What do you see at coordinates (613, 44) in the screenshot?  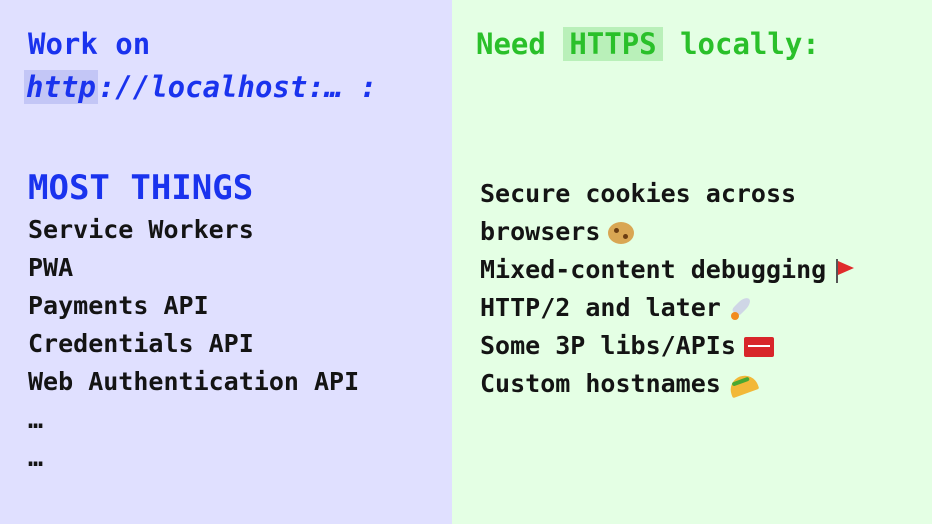 I see `right-title-highlight: HTTPS` at bounding box center [613, 44].